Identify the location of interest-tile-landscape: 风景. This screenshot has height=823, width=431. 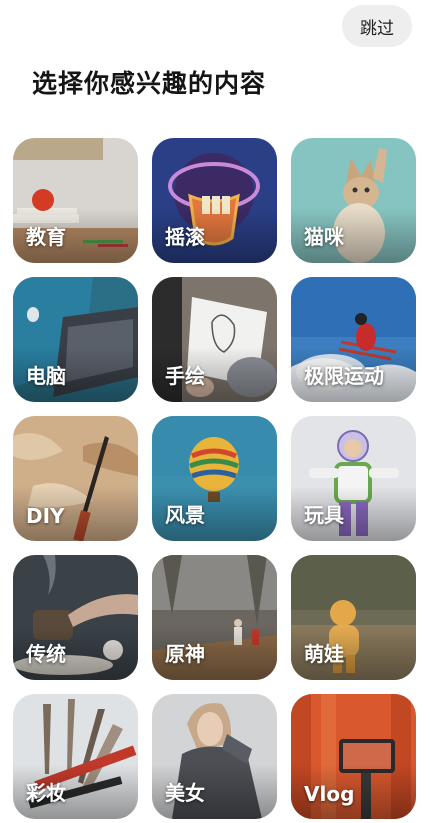
(214, 478).